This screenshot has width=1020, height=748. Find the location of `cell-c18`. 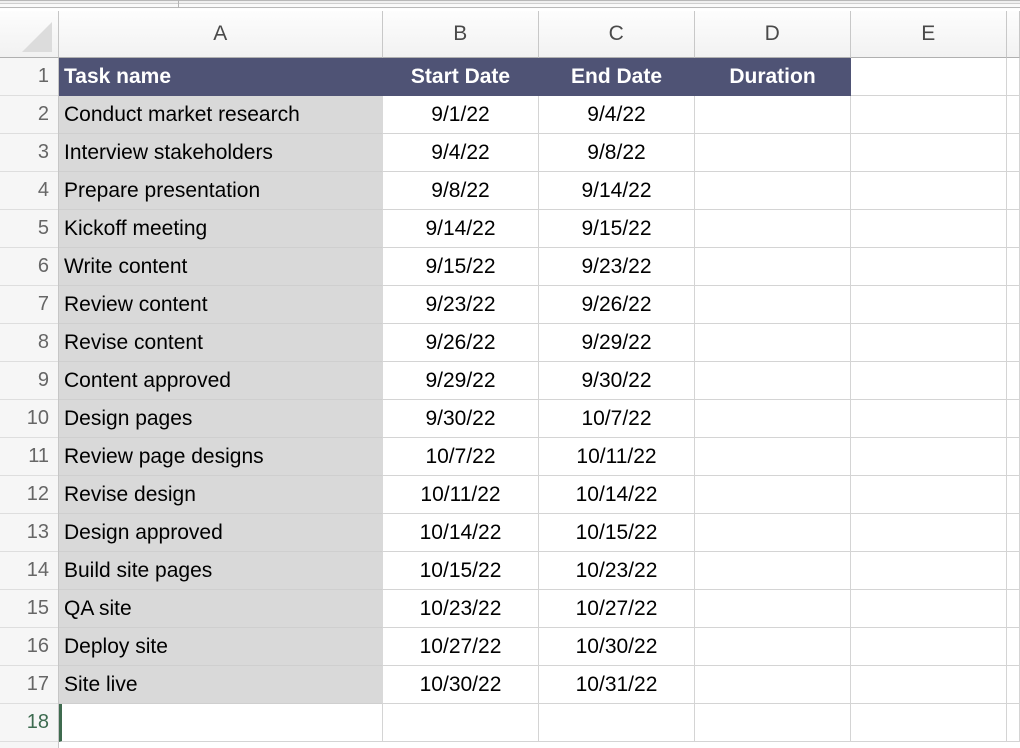

cell-c18 is located at coordinates (617, 723).